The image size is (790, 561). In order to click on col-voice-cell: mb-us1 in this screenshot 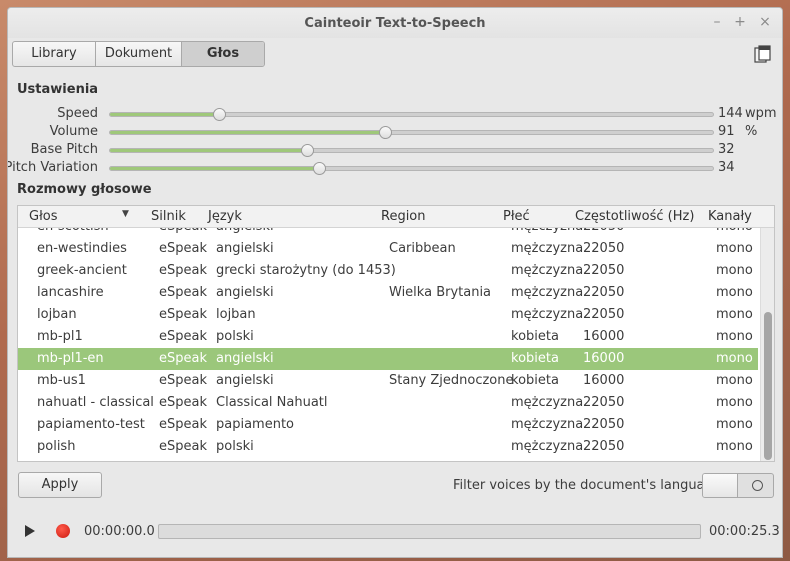, I will do `click(61, 380)`.